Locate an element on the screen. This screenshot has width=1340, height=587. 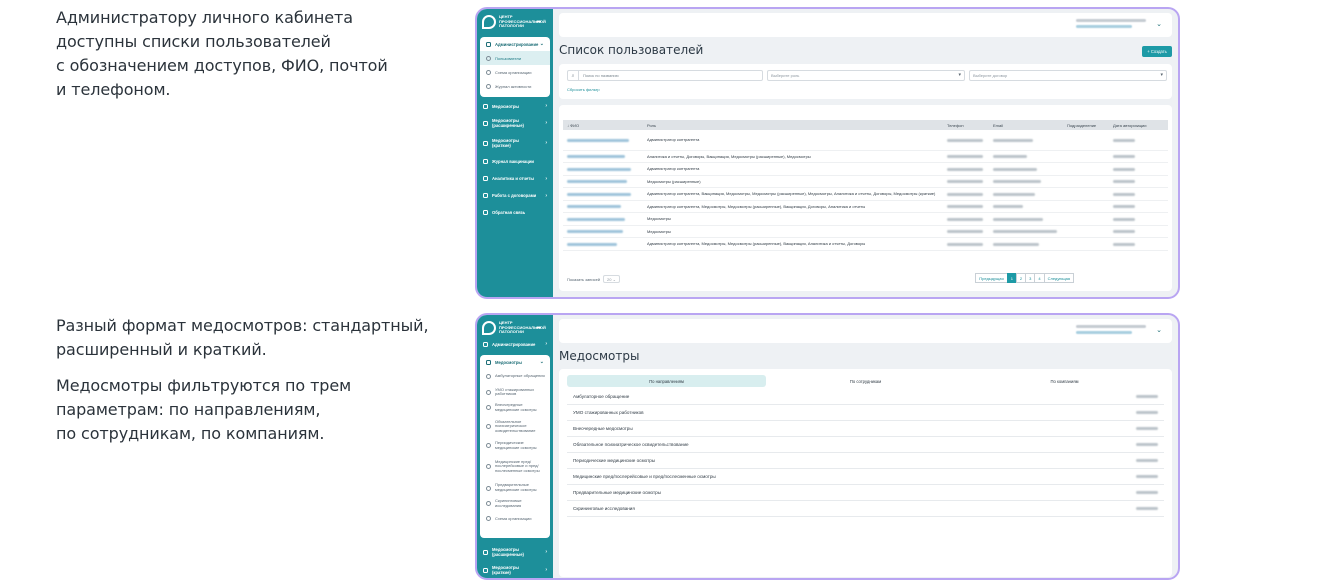
tab-by-direction: По направлениям is located at coordinates (666, 381).